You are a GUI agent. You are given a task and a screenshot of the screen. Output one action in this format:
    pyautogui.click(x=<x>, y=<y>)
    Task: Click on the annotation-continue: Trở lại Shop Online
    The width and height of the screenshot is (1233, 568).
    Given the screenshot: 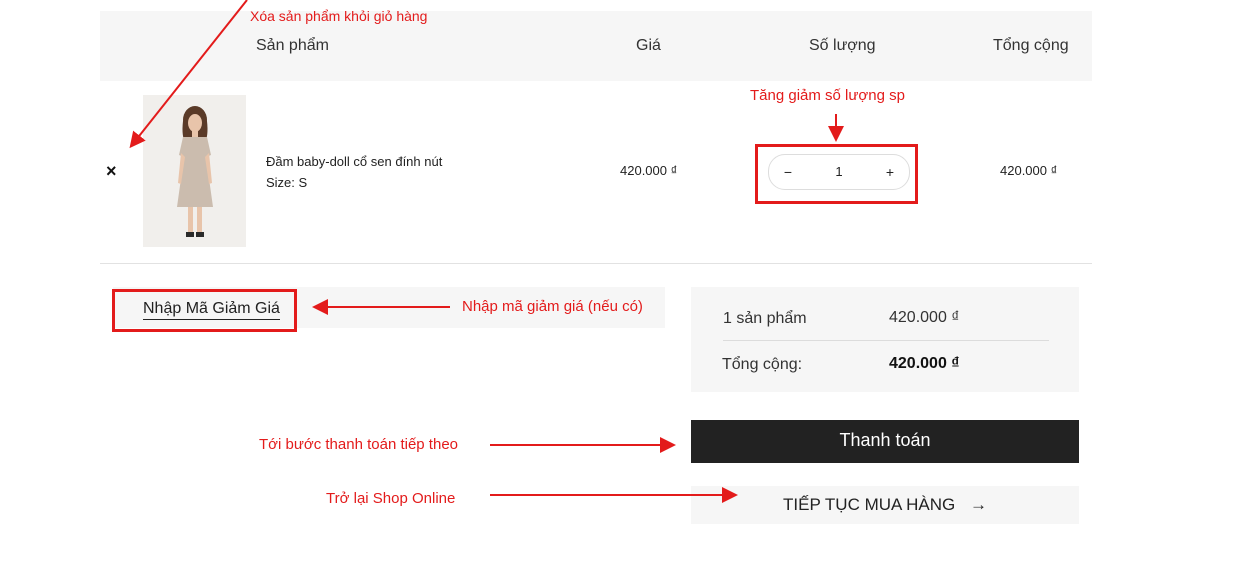 What is the action you would take?
    pyautogui.click(x=391, y=498)
    